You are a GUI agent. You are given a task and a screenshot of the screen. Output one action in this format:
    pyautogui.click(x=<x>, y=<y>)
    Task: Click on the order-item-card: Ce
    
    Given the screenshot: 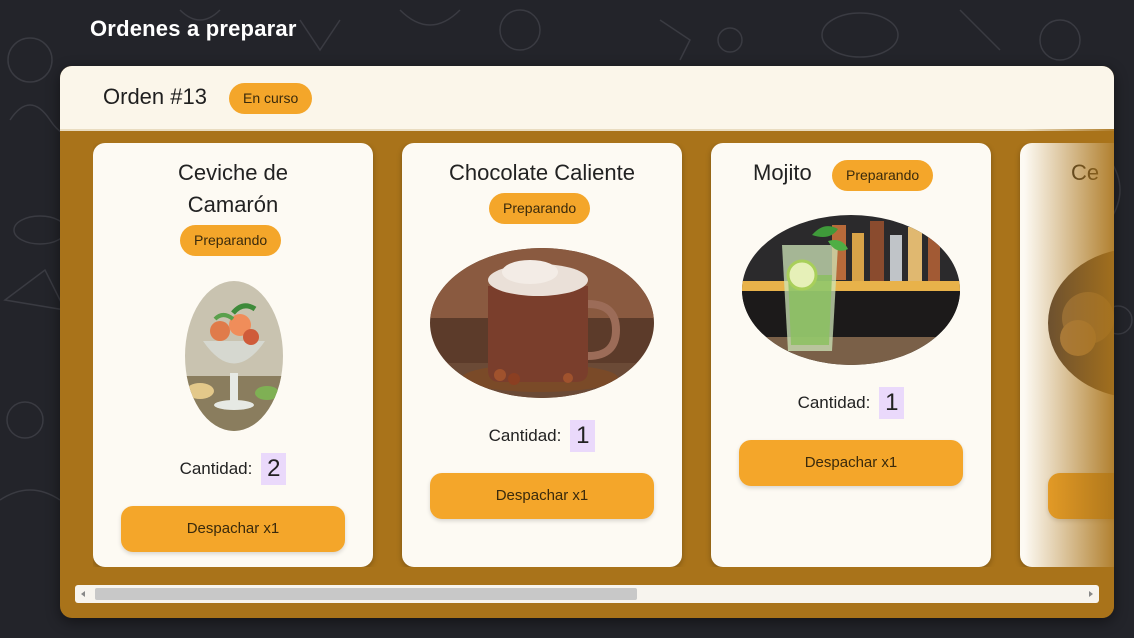 What is the action you would take?
    pyautogui.click(x=1067, y=355)
    